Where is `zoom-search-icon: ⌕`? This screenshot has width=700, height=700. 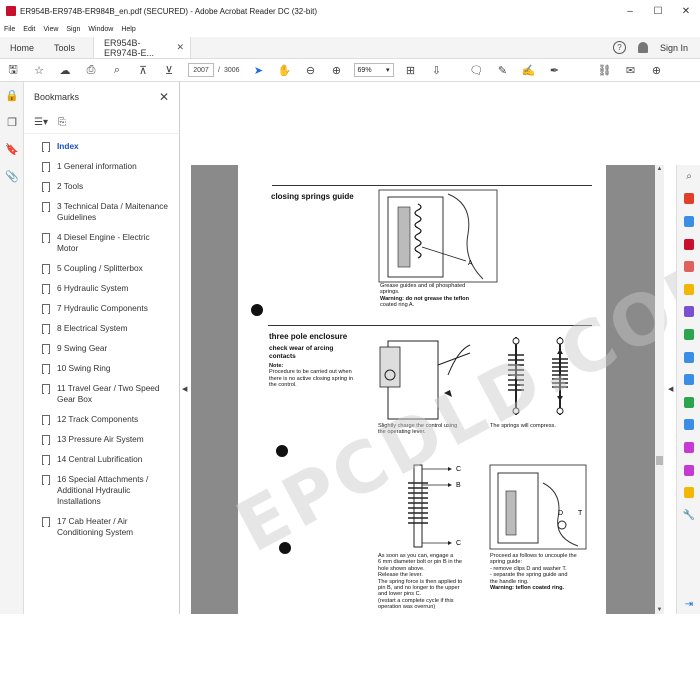 zoom-search-icon: ⌕ is located at coordinates (688, 176).